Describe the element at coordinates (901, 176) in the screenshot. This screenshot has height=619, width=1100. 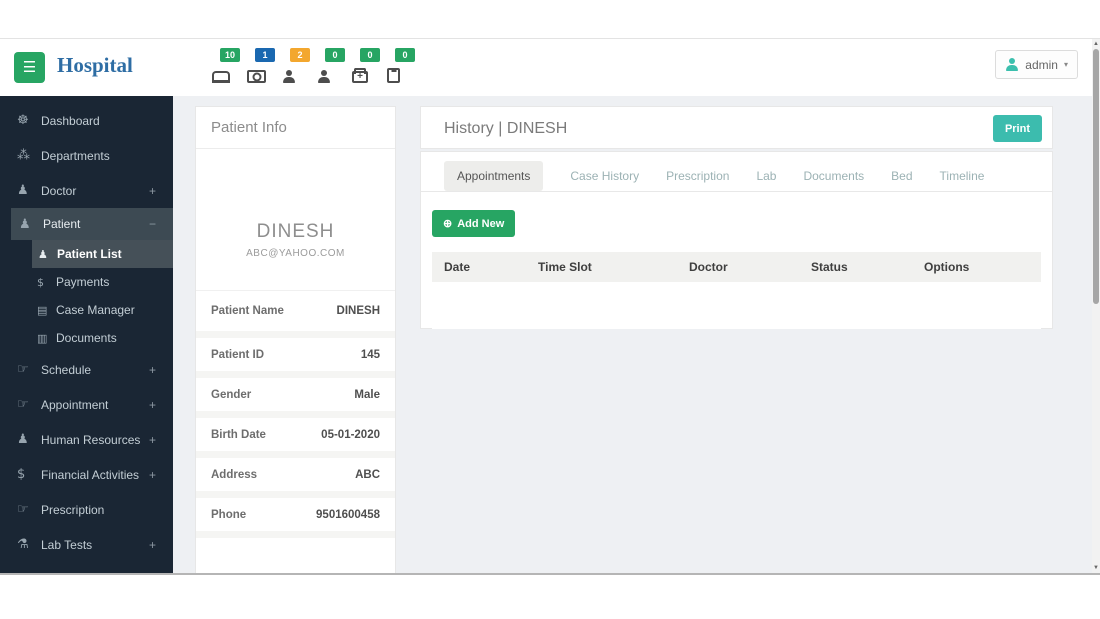
I see `tab-bed: Bed` at that location.